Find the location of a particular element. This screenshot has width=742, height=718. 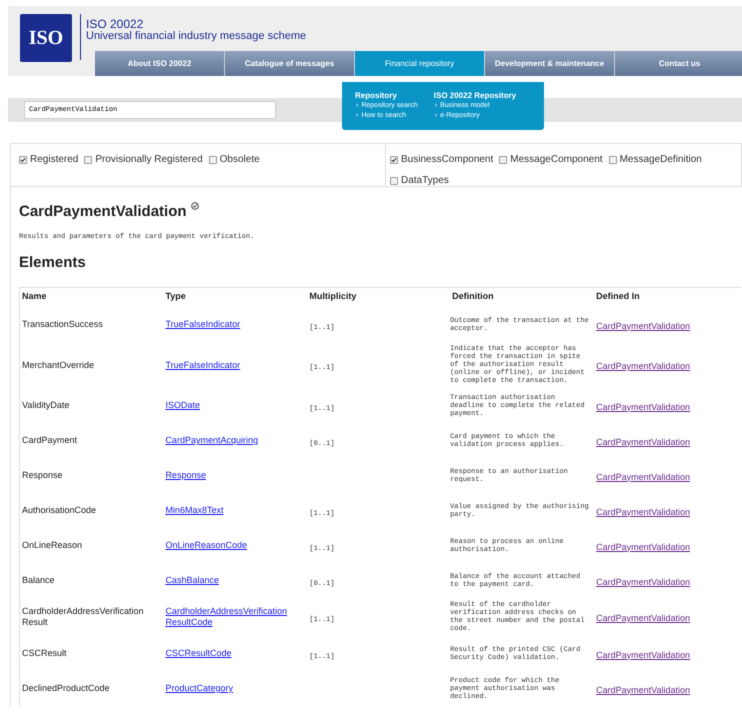

nav-tab: Contact us is located at coordinates (678, 63).